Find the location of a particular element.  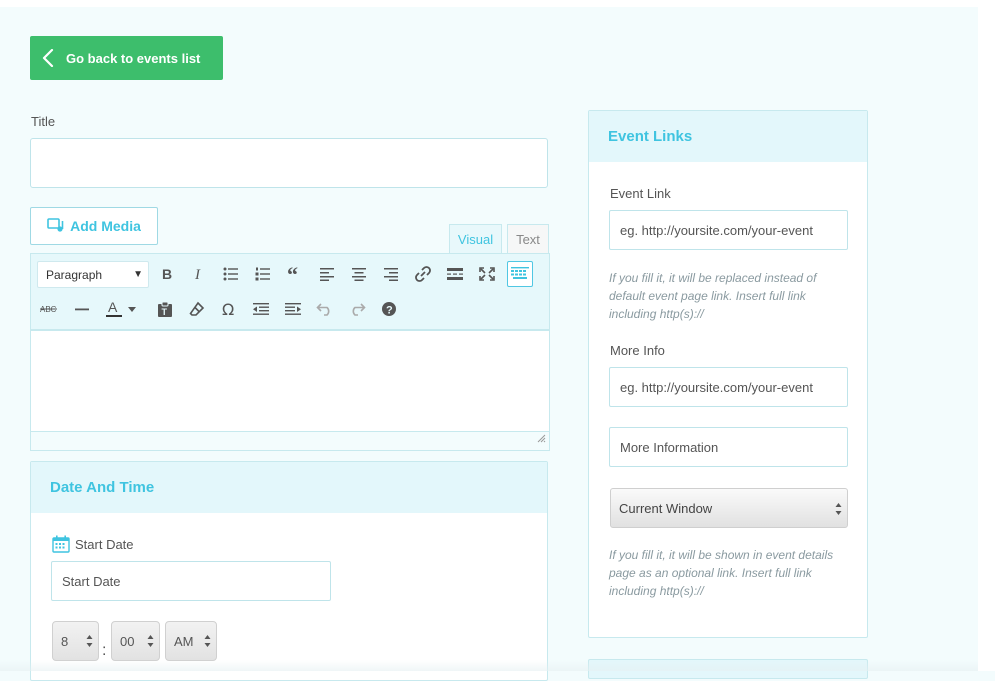

event-link-label: Event Link is located at coordinates (640, 193).